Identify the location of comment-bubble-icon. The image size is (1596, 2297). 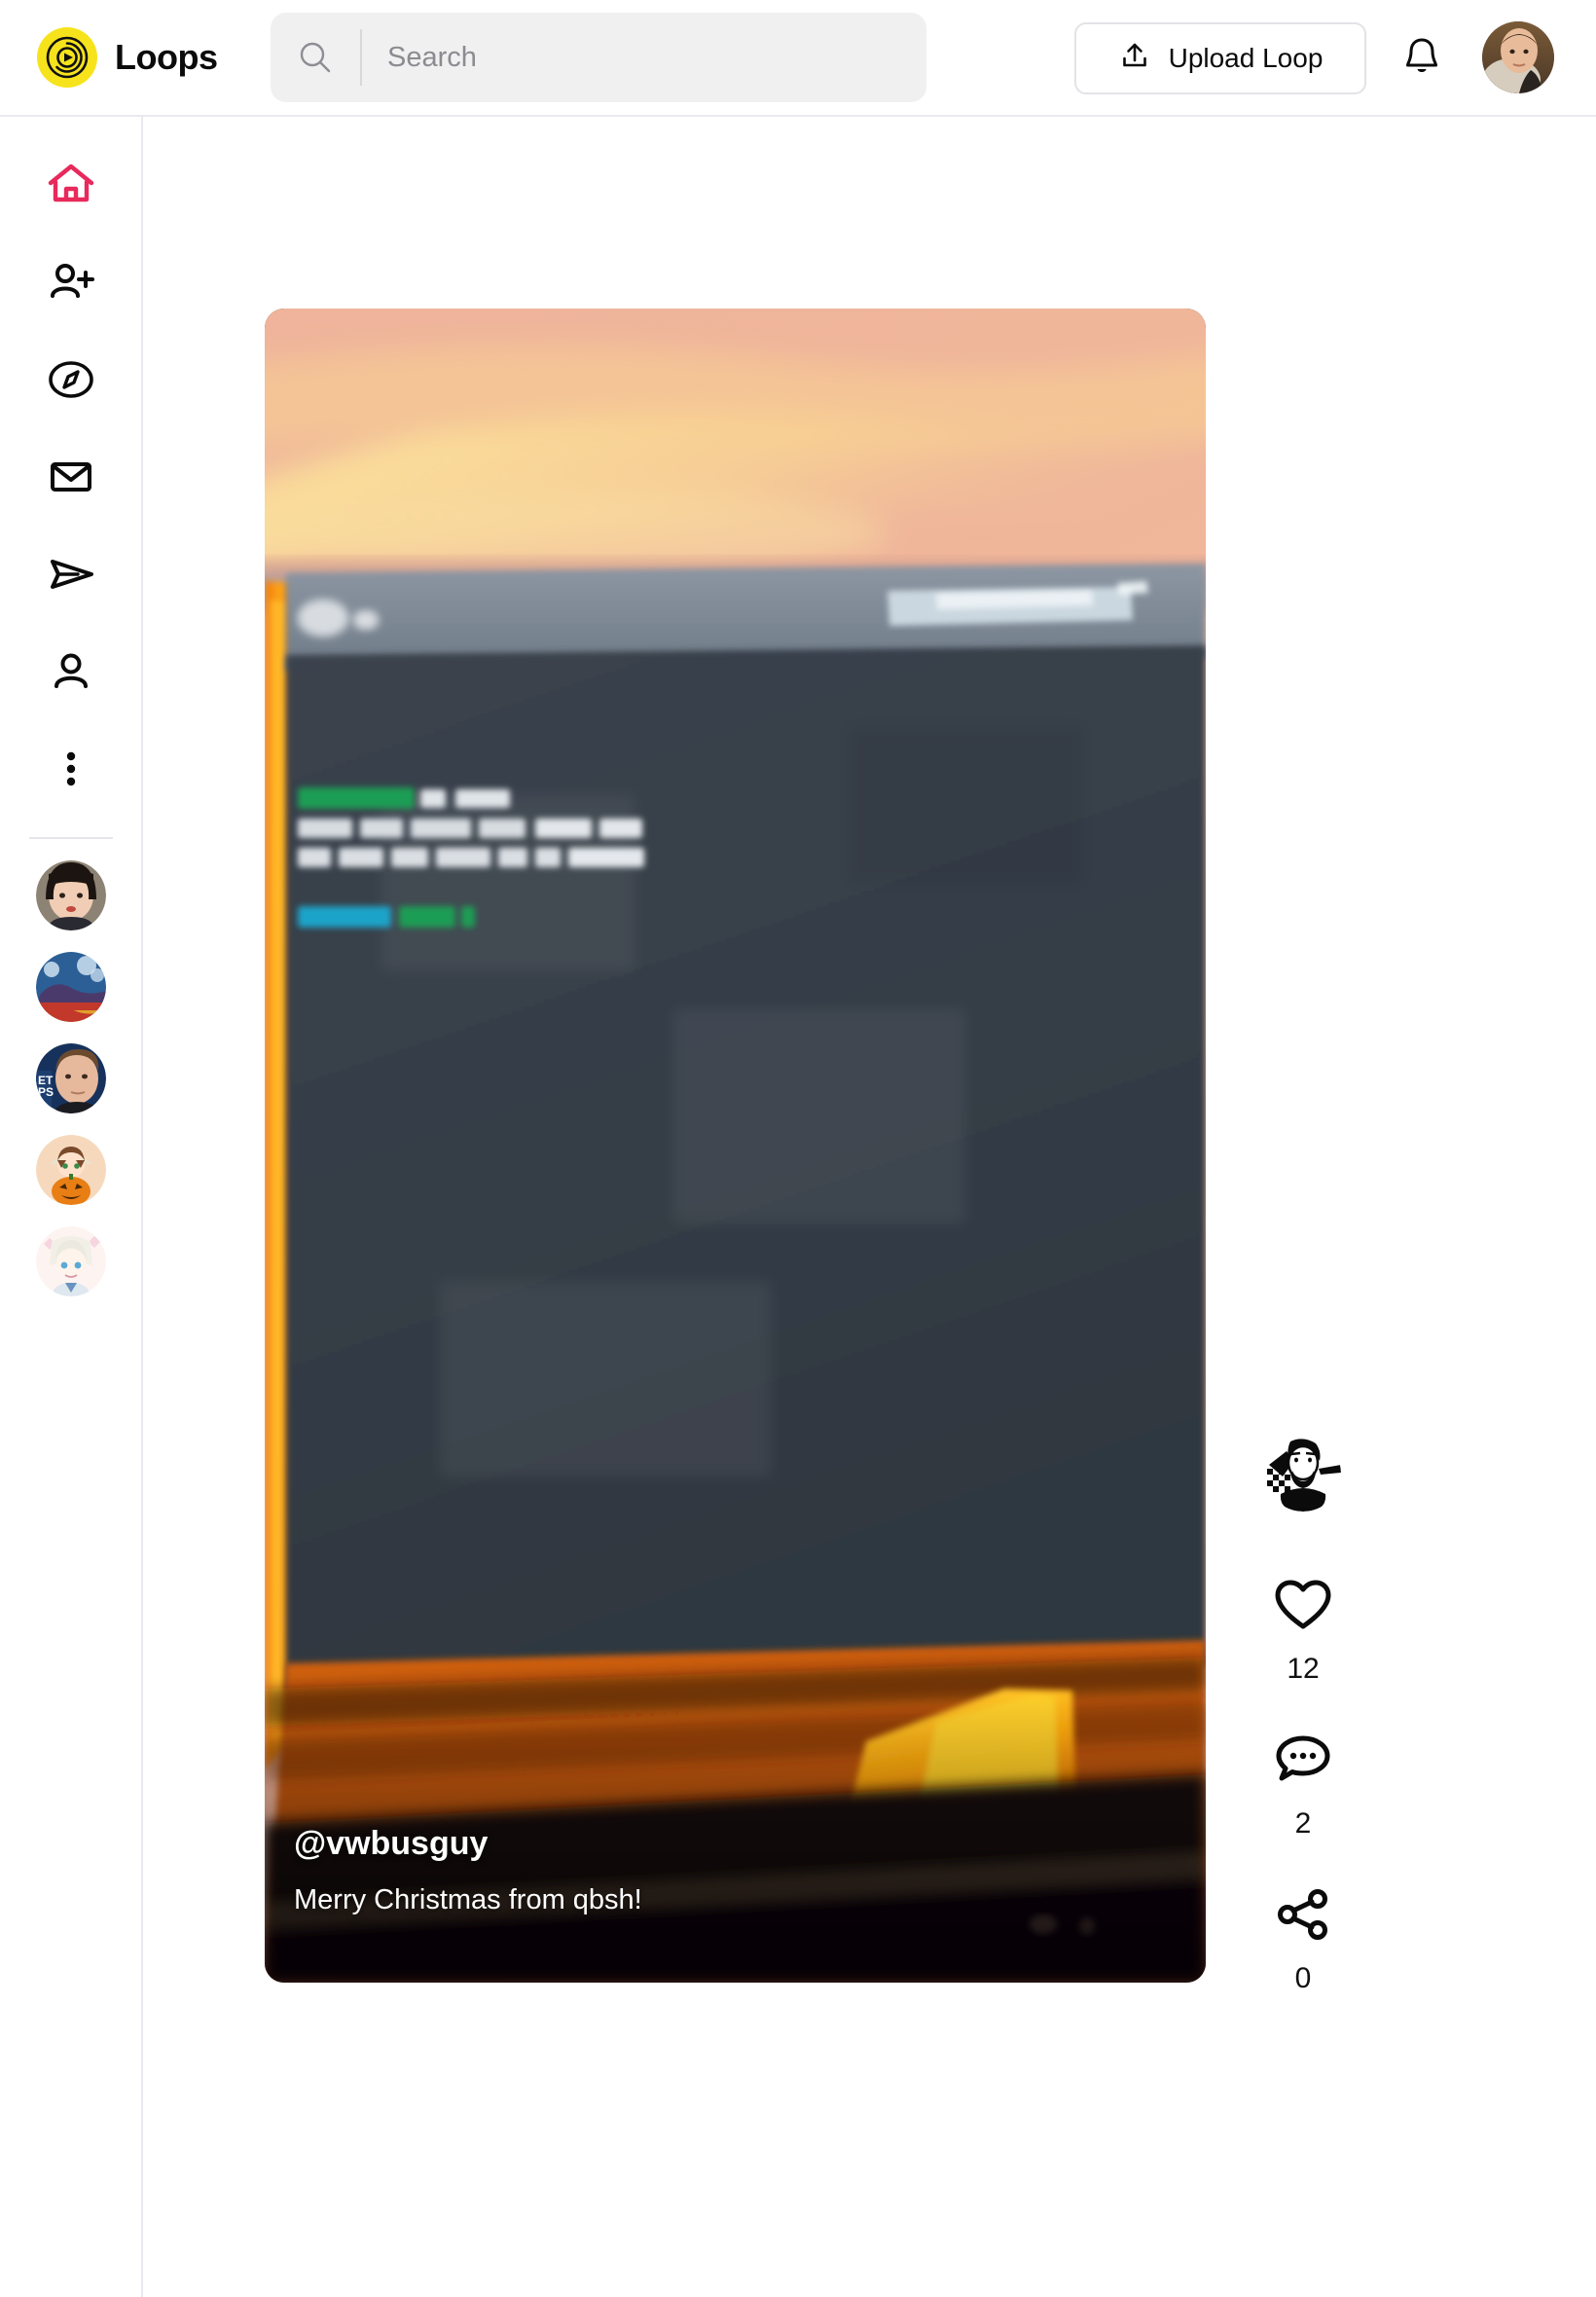
(1303, 1762).